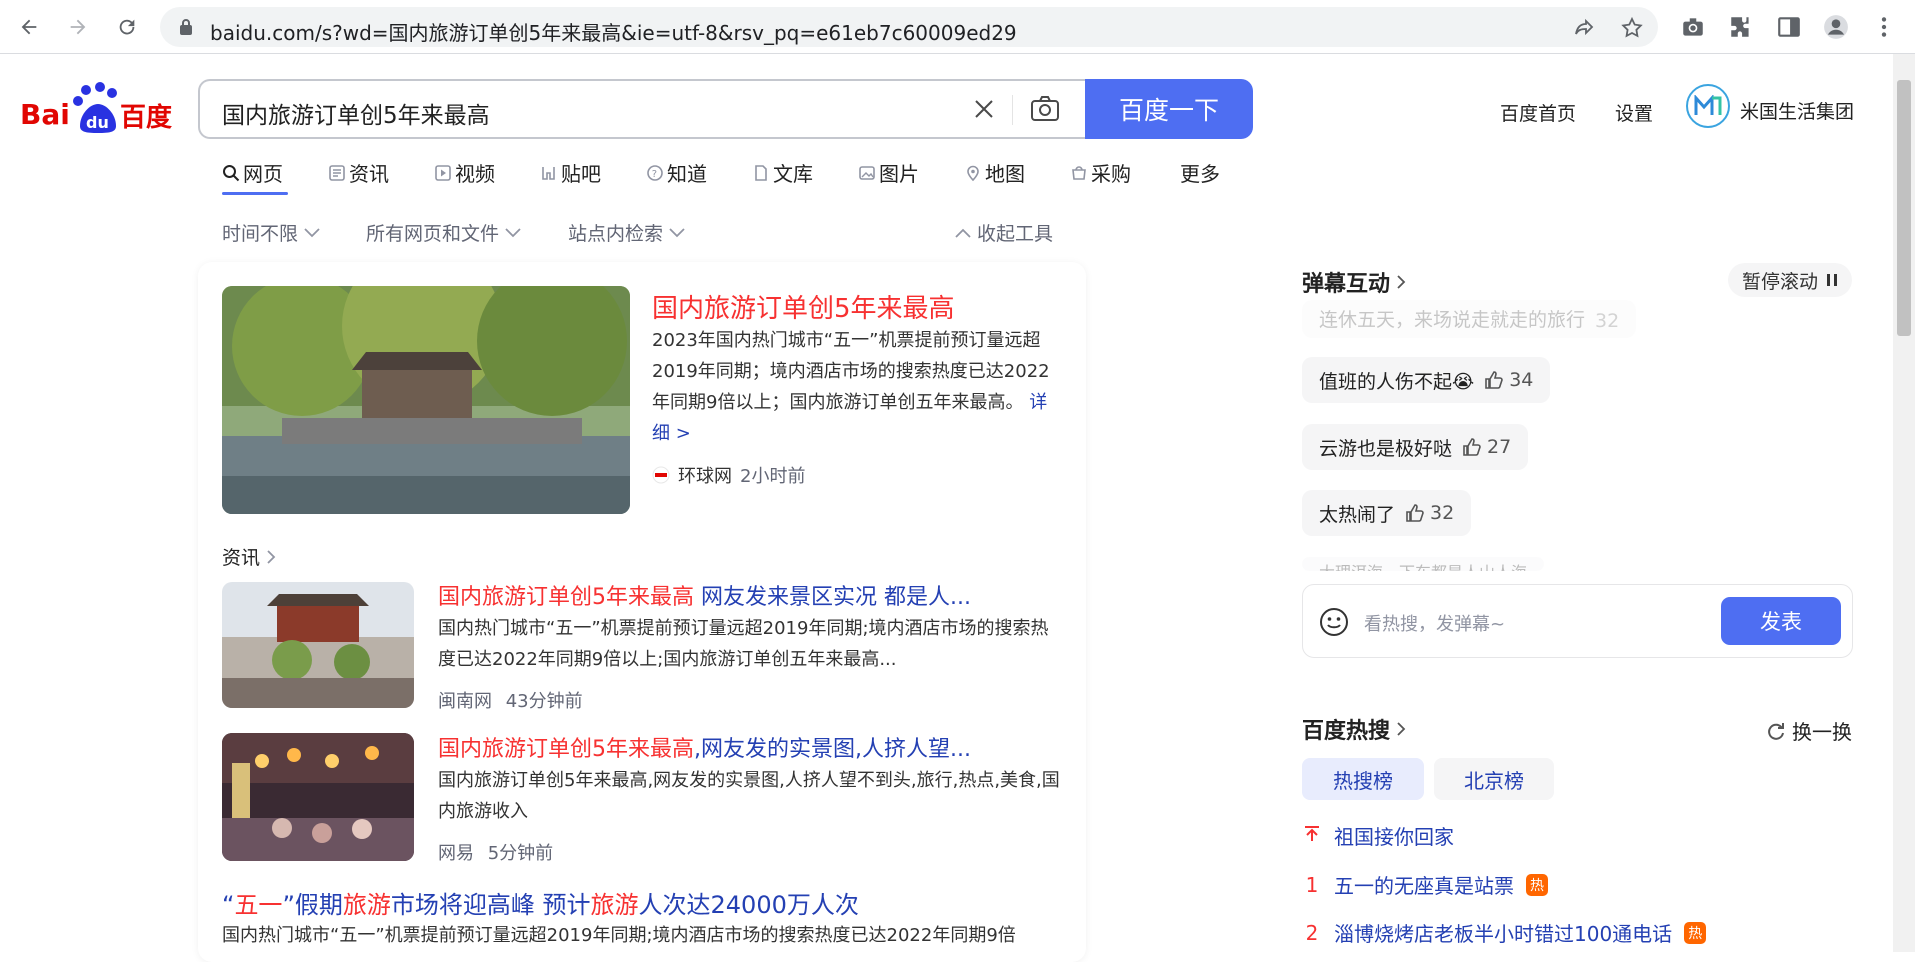  What do you see at coordinates (973, 173) in the screenshot?
I see `map-icon` at bounding box center [973, 173].